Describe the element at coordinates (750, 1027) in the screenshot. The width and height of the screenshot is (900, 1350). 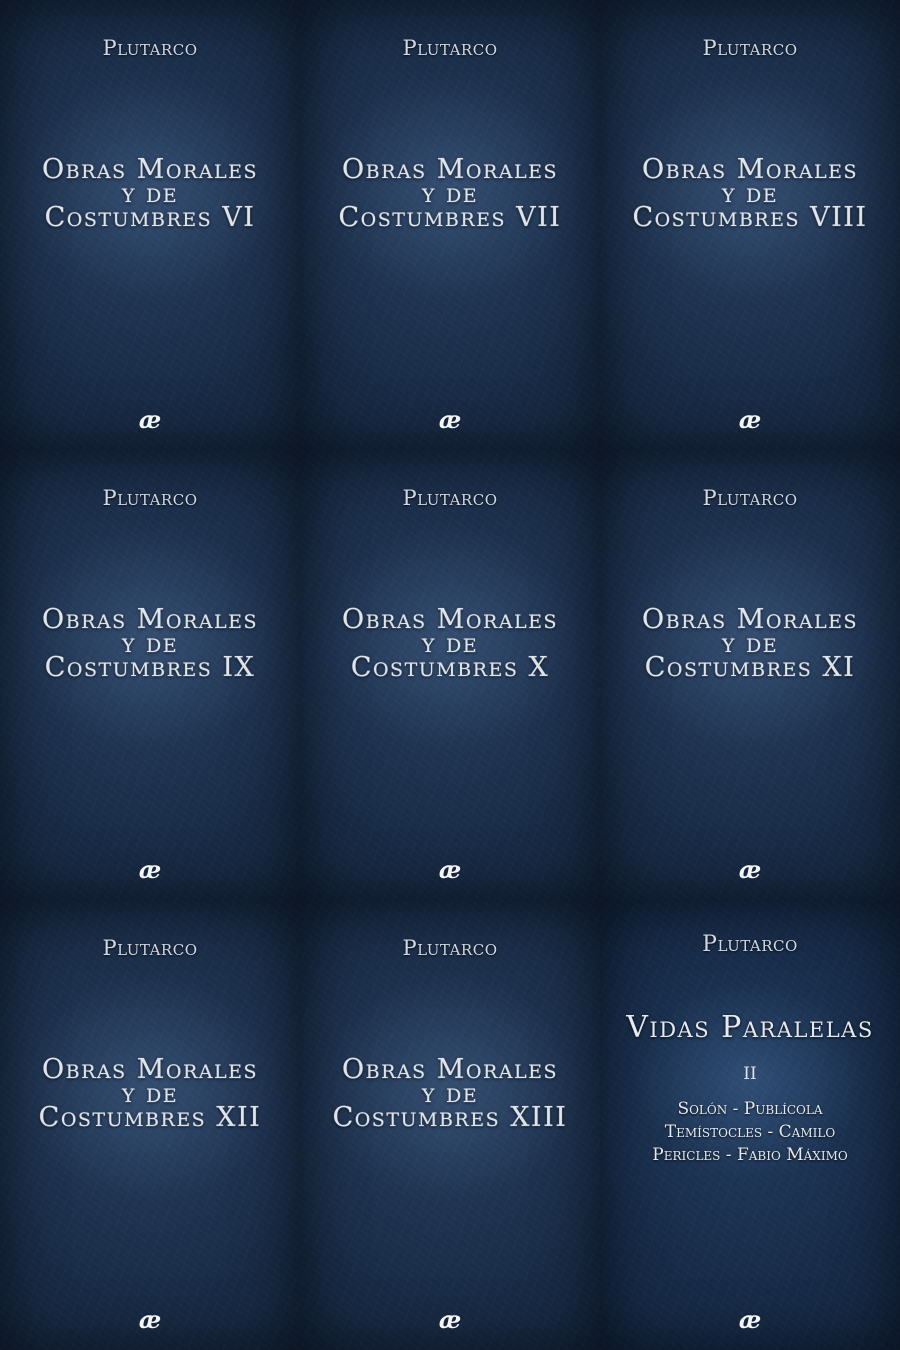
I see `book-title: Vidas Paralelas` at that location.